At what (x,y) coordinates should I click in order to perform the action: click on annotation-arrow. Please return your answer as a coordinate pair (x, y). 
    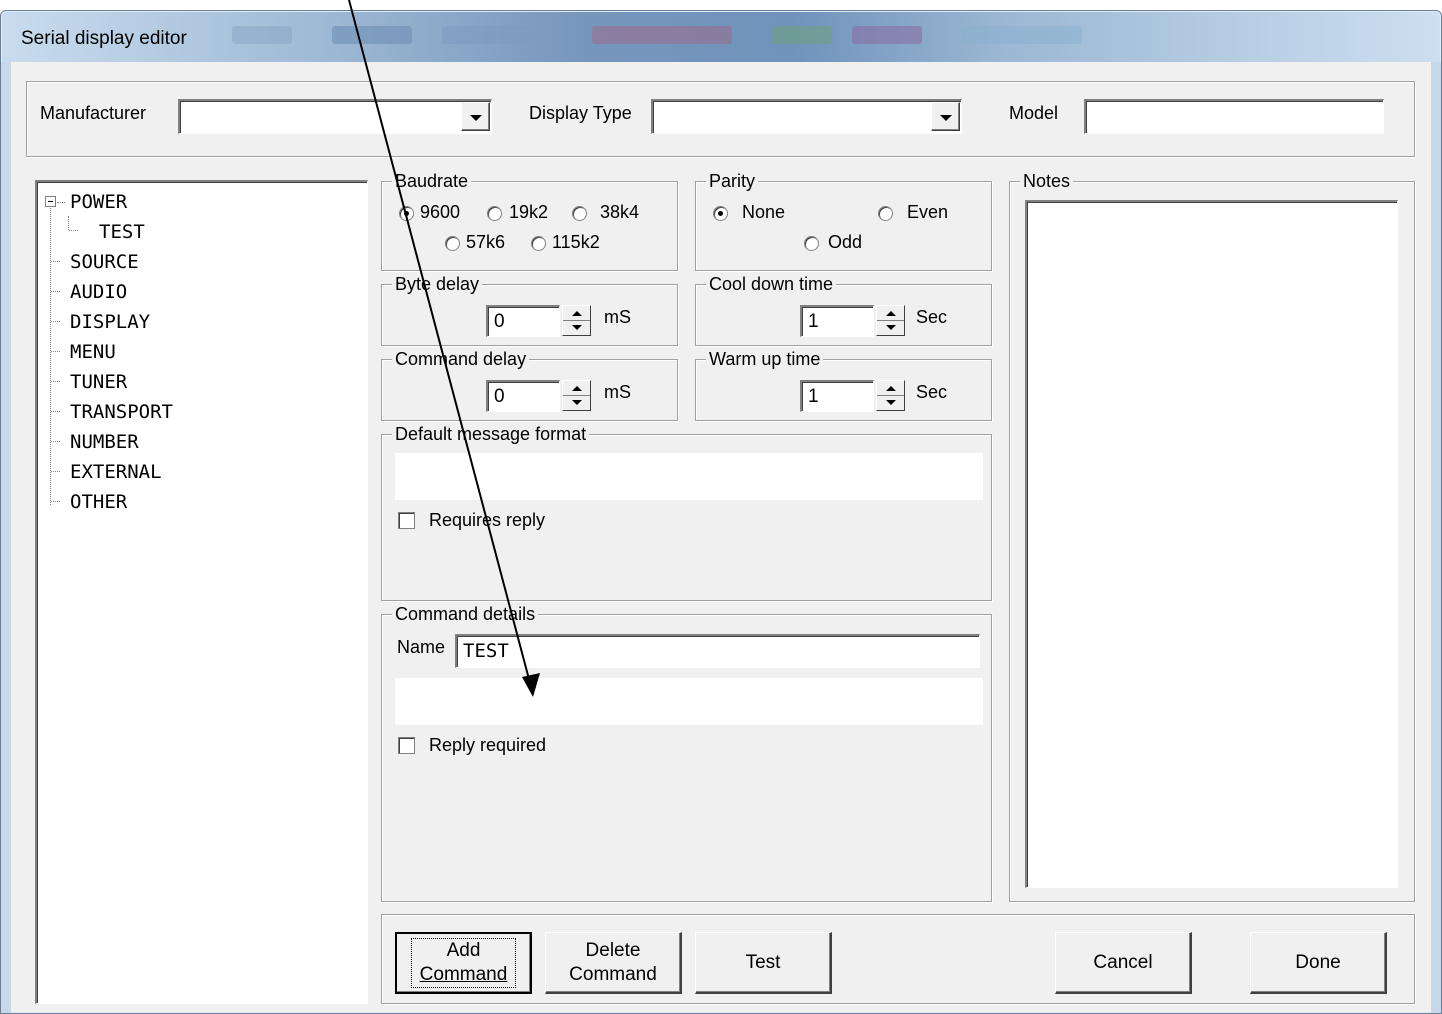
    Looking at the image, I should click on (444, 348).